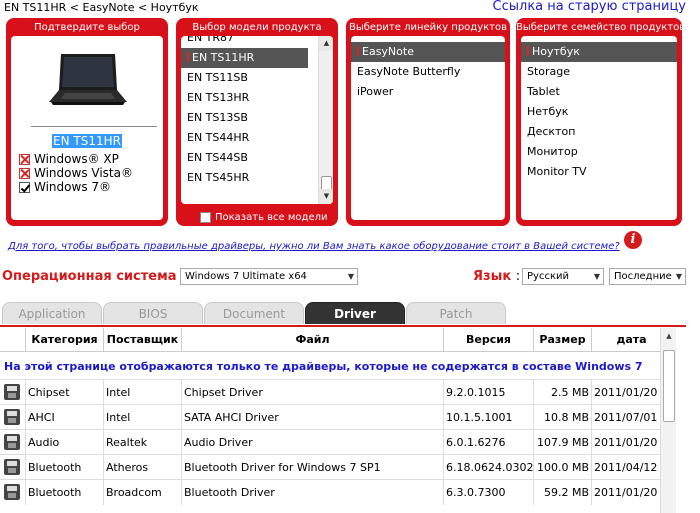 This screenshot has height=513, width=700. I want to click on list-item: Tablet, so click(599, 92).